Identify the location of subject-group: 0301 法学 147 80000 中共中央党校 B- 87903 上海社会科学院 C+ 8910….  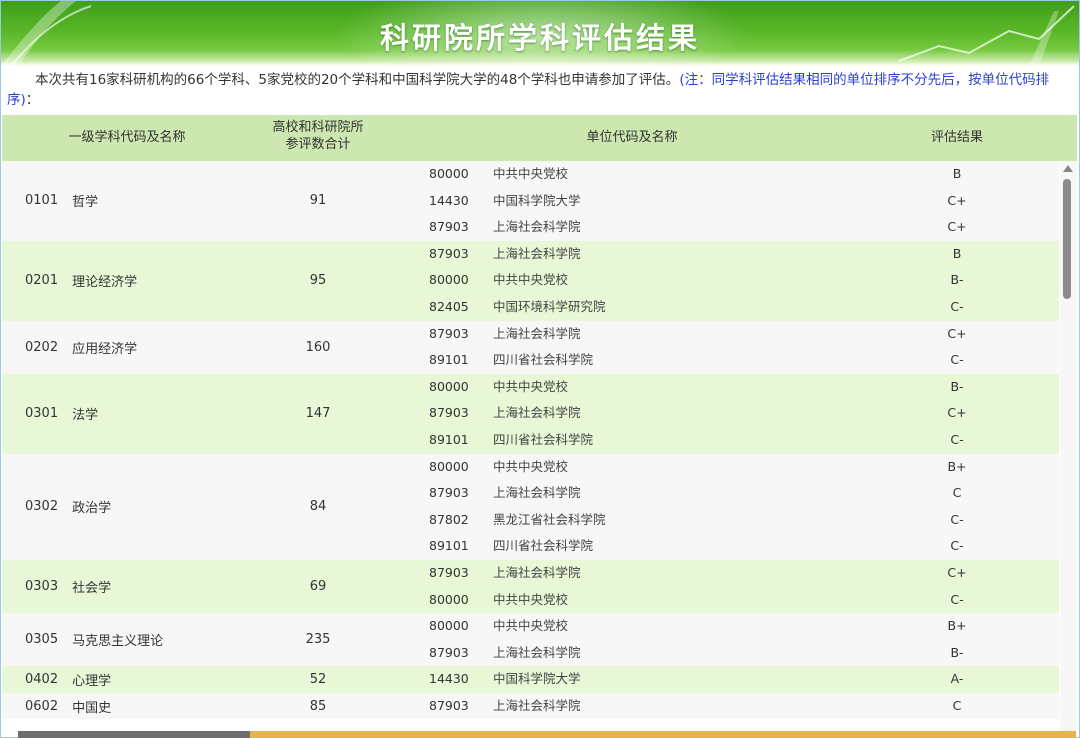
(530, 413).